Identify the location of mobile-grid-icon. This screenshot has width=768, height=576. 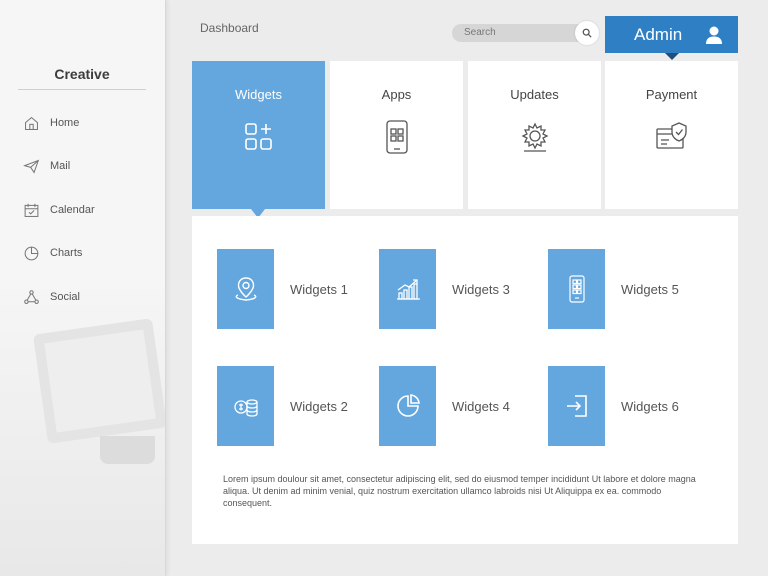
(576, 289).